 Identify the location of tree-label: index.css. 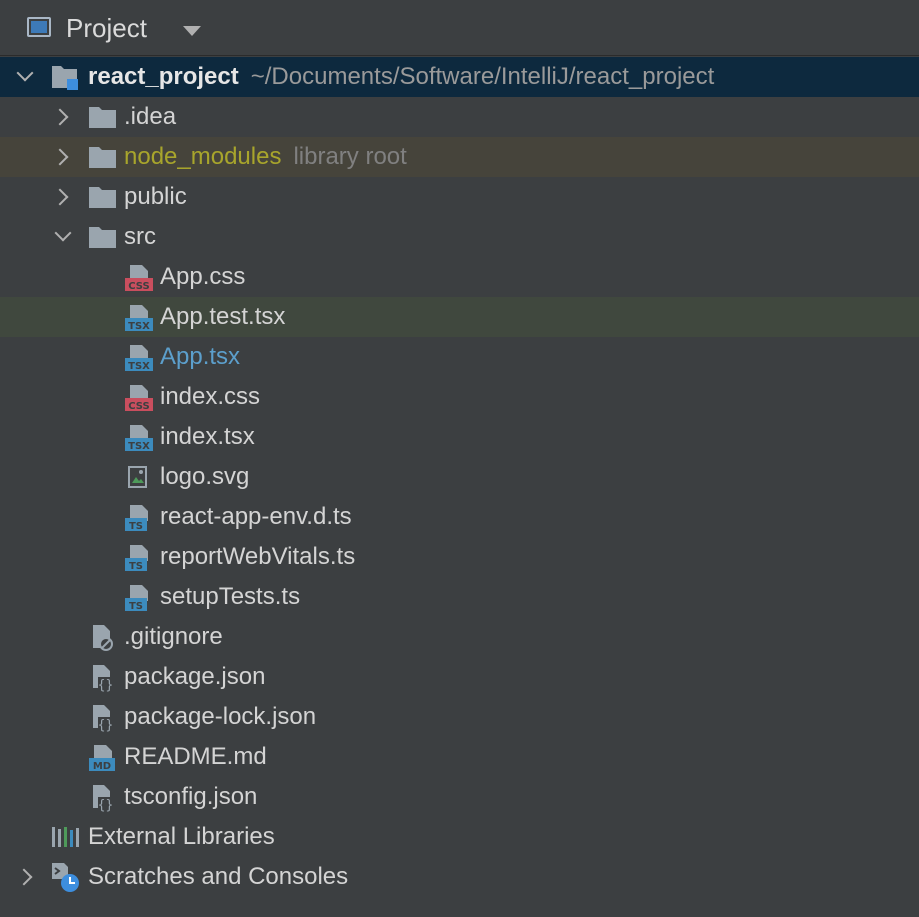
(210, 396).